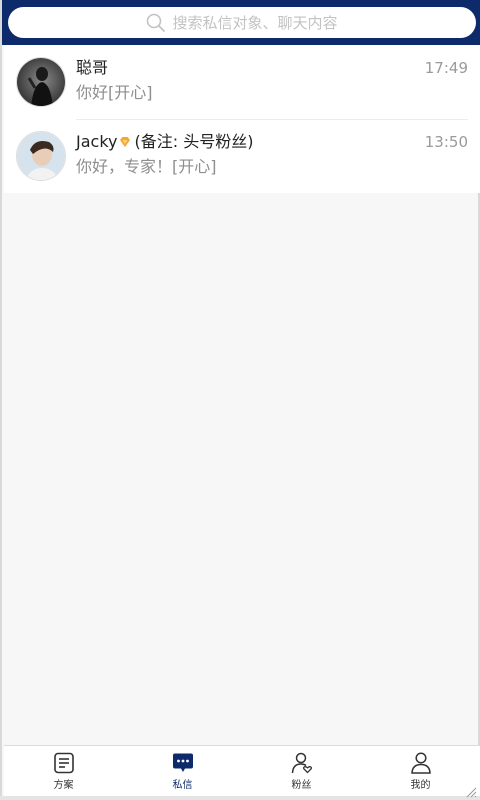 This screenshot has width=480, height=800. What do you see at coordinates (471, 792) in the screenshot?
I see `resize-grip-icon` at bounding box center [471, 792].